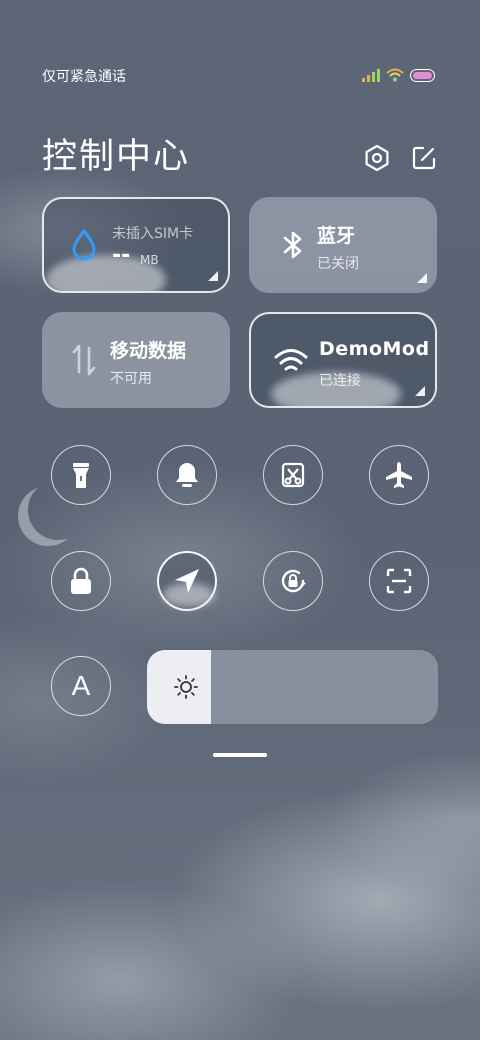 The height and width of the screenshot is (1040, 480). What do you see at coordinates (240, 755) in the screenshot?
I see `drag-handle` at bounding box center [240, 755].